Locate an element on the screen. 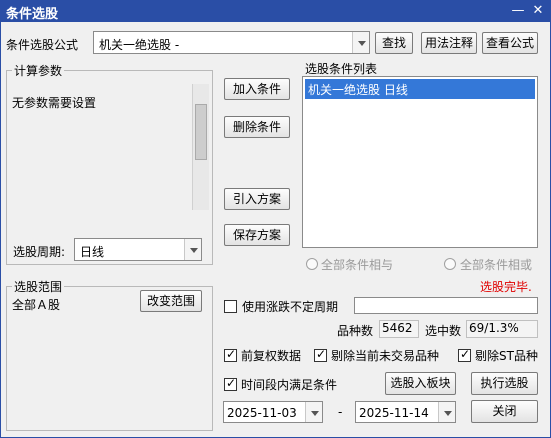 This screenshot has width=551, height=438. end-date-value: 2025-11-14 is located at coordinates (394, 413).